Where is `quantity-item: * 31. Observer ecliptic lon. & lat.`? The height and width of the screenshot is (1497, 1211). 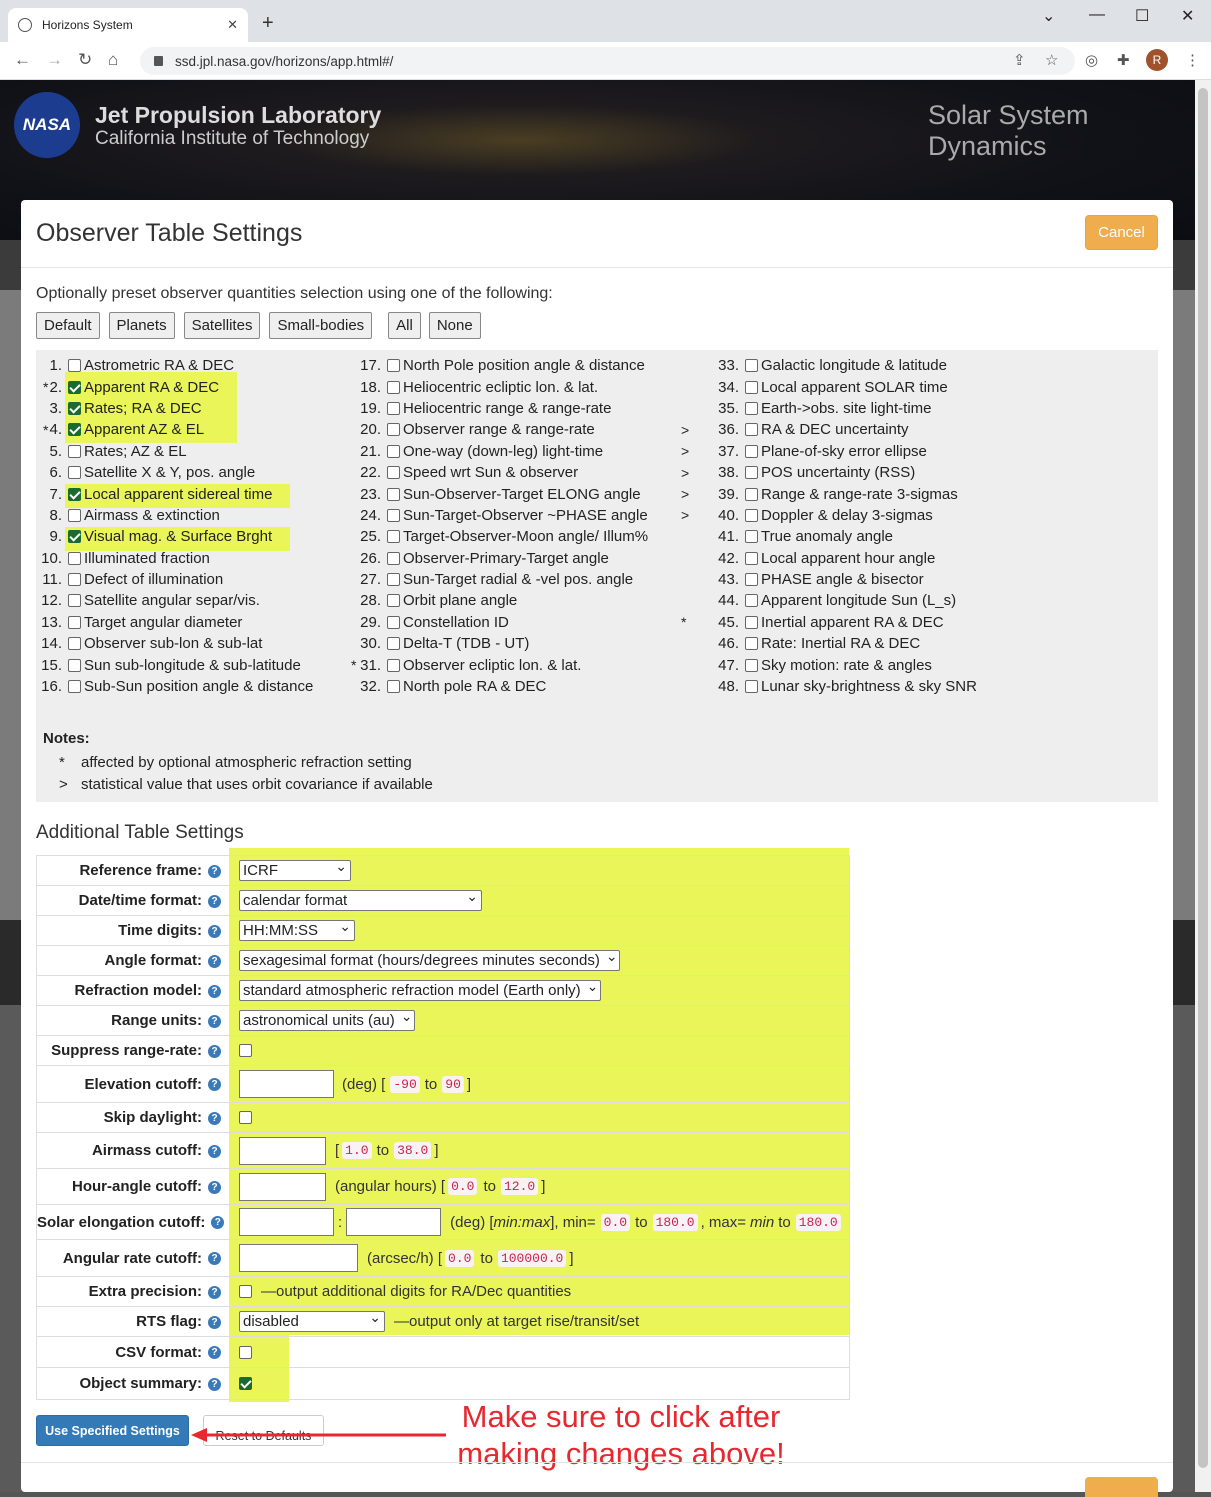
quantity-item: * 31. Observer ecliptic lon. & lat. is located at coordinates (498, 664).